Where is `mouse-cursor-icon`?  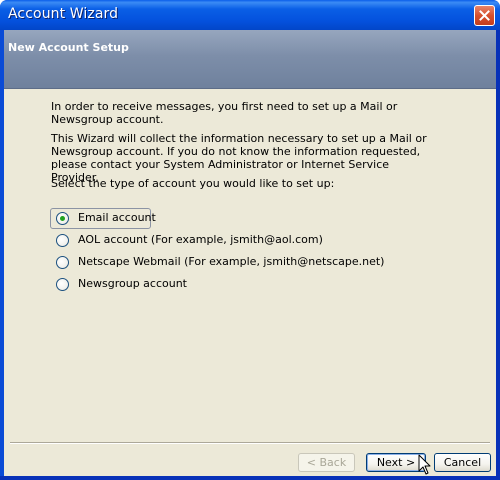 mouse-cursor-icon is located at coordinates (424, 464).